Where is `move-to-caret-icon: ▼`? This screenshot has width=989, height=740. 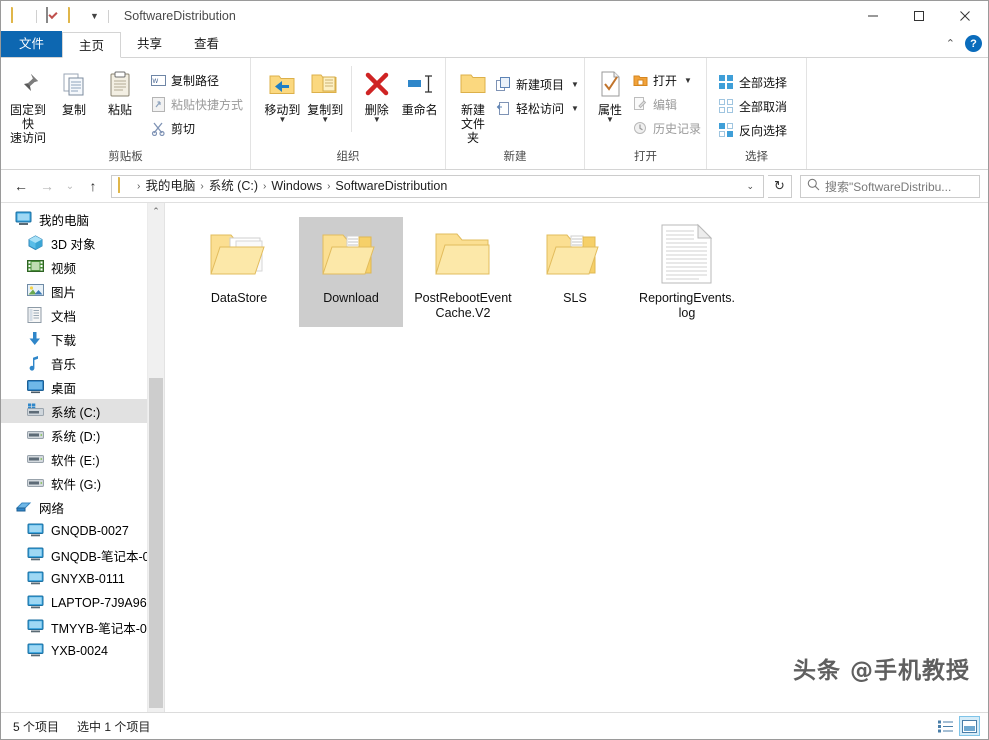
move-to-caret-icon: ▼ is located at coordinates (282, 120).